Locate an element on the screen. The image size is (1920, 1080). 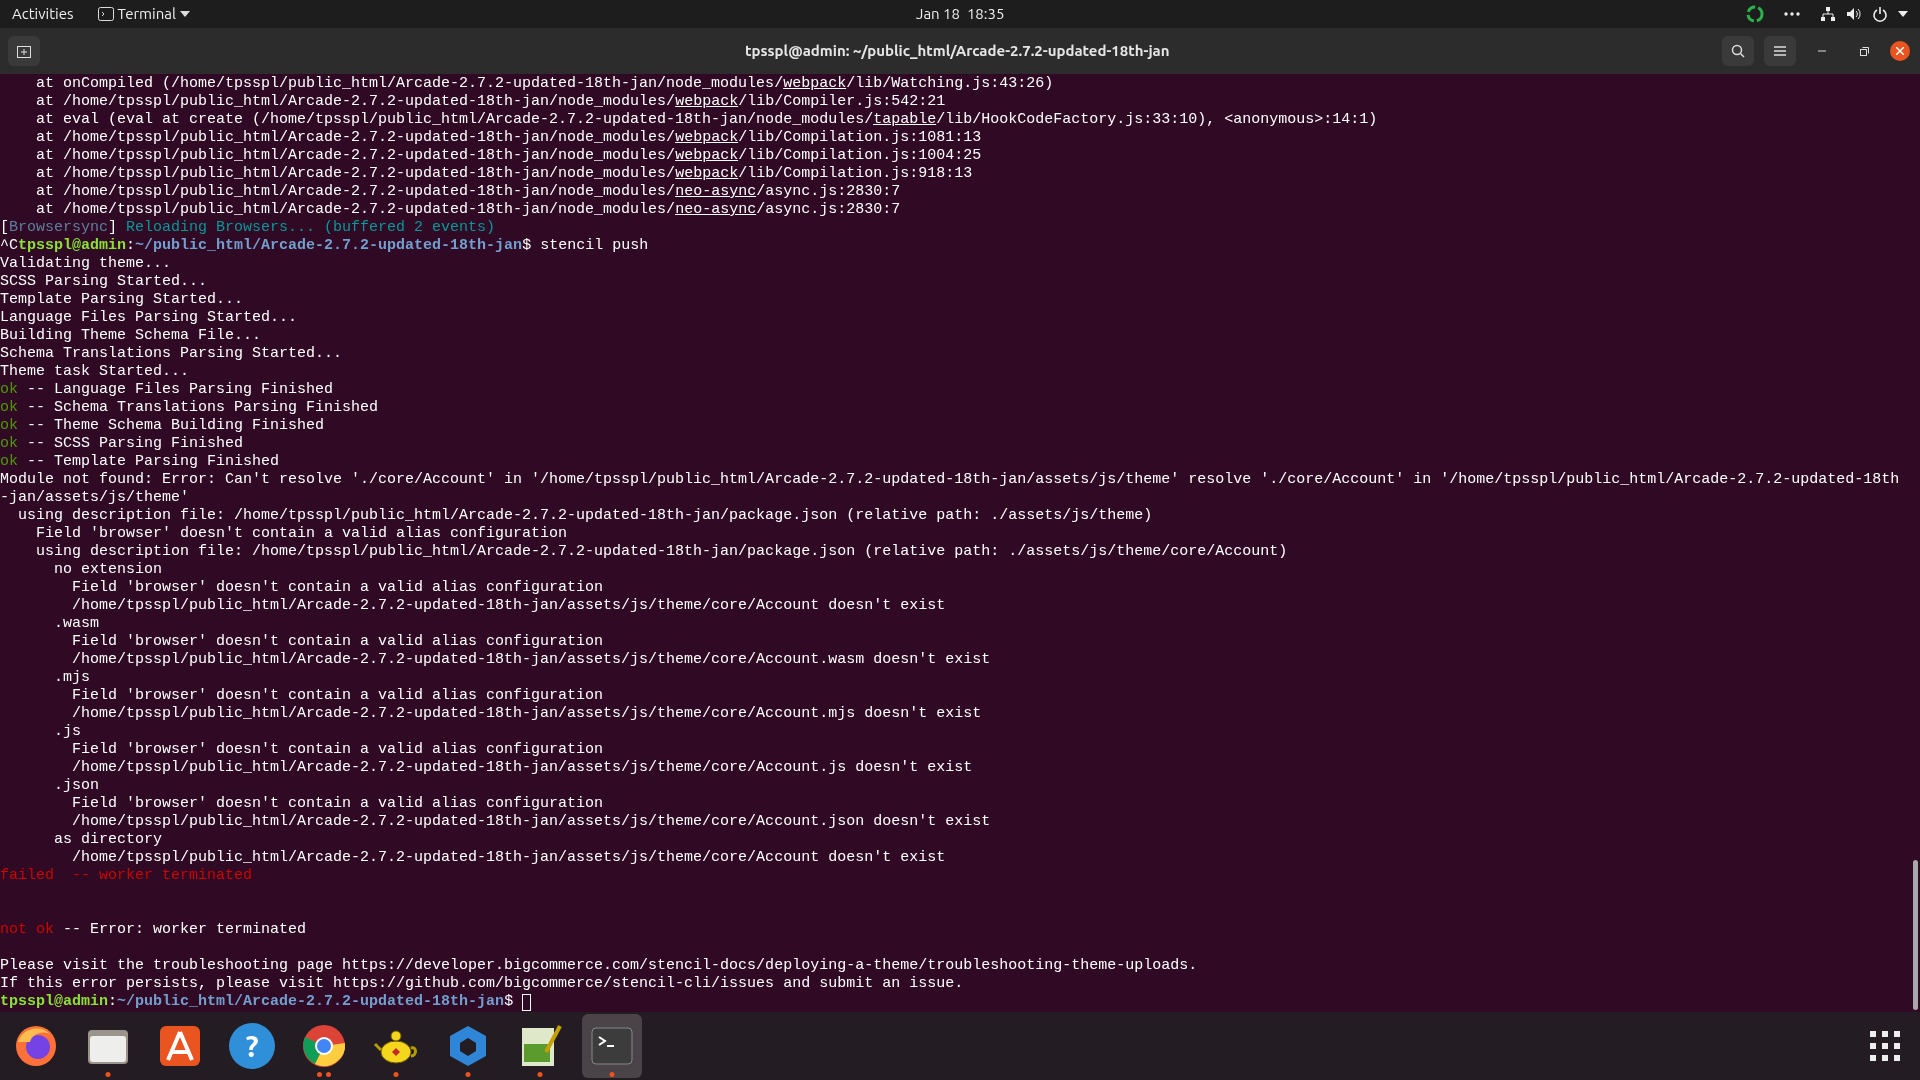
activities-button: Activities is located at coordinates (43, 14).